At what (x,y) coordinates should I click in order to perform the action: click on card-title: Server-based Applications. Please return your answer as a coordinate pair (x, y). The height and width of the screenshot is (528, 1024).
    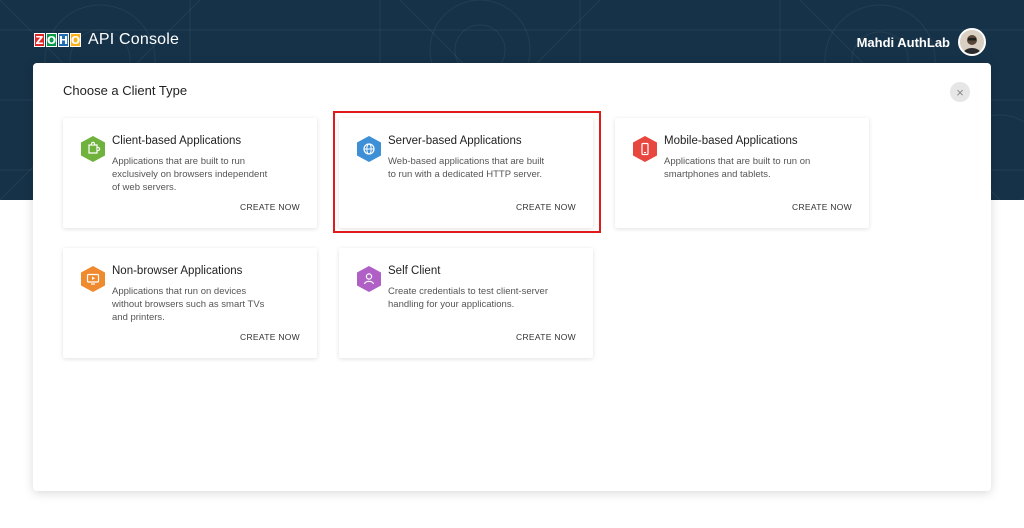
    Looking at the image, I should click on (455, 141).